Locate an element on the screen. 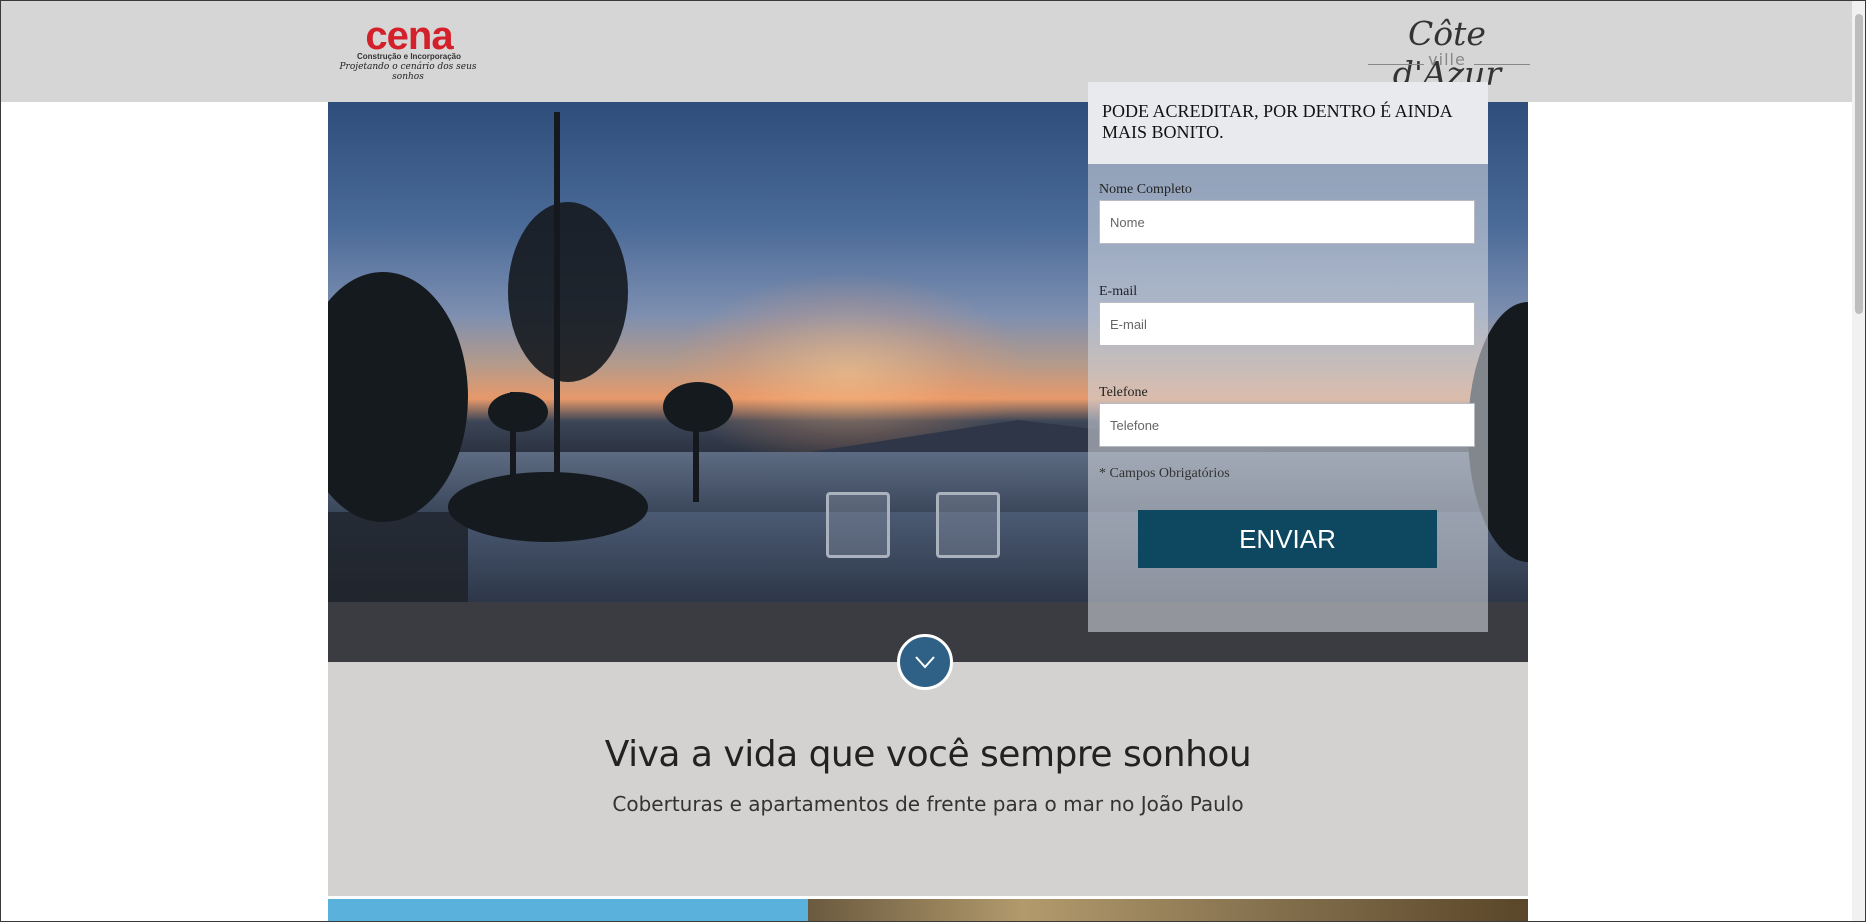 This screenshot has height=924, width=1868. scroll-down-button is located at coordinates (925, 662).